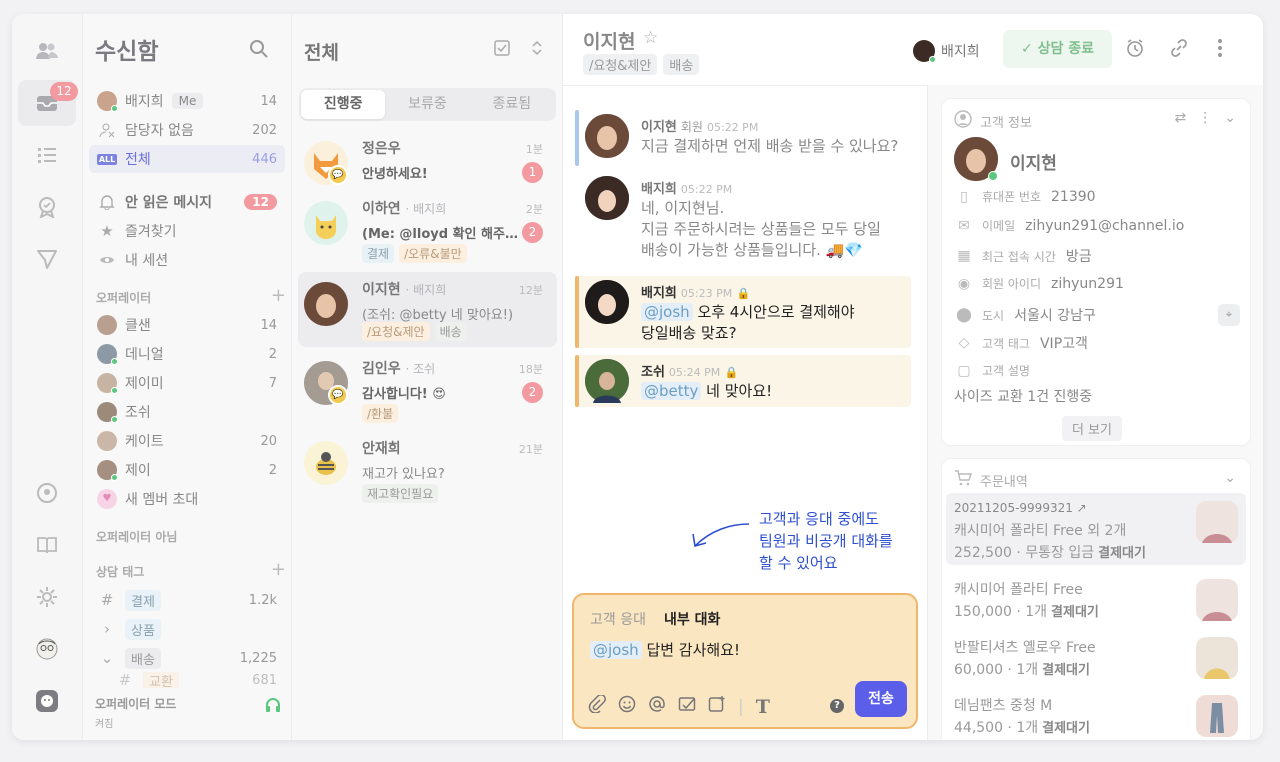 This screenshot has width=1280, height=762. What do you see at coordinates (187, 470) in the screenshot?
I see `operator-item: 제이 2` at bounding box center [187, 470].